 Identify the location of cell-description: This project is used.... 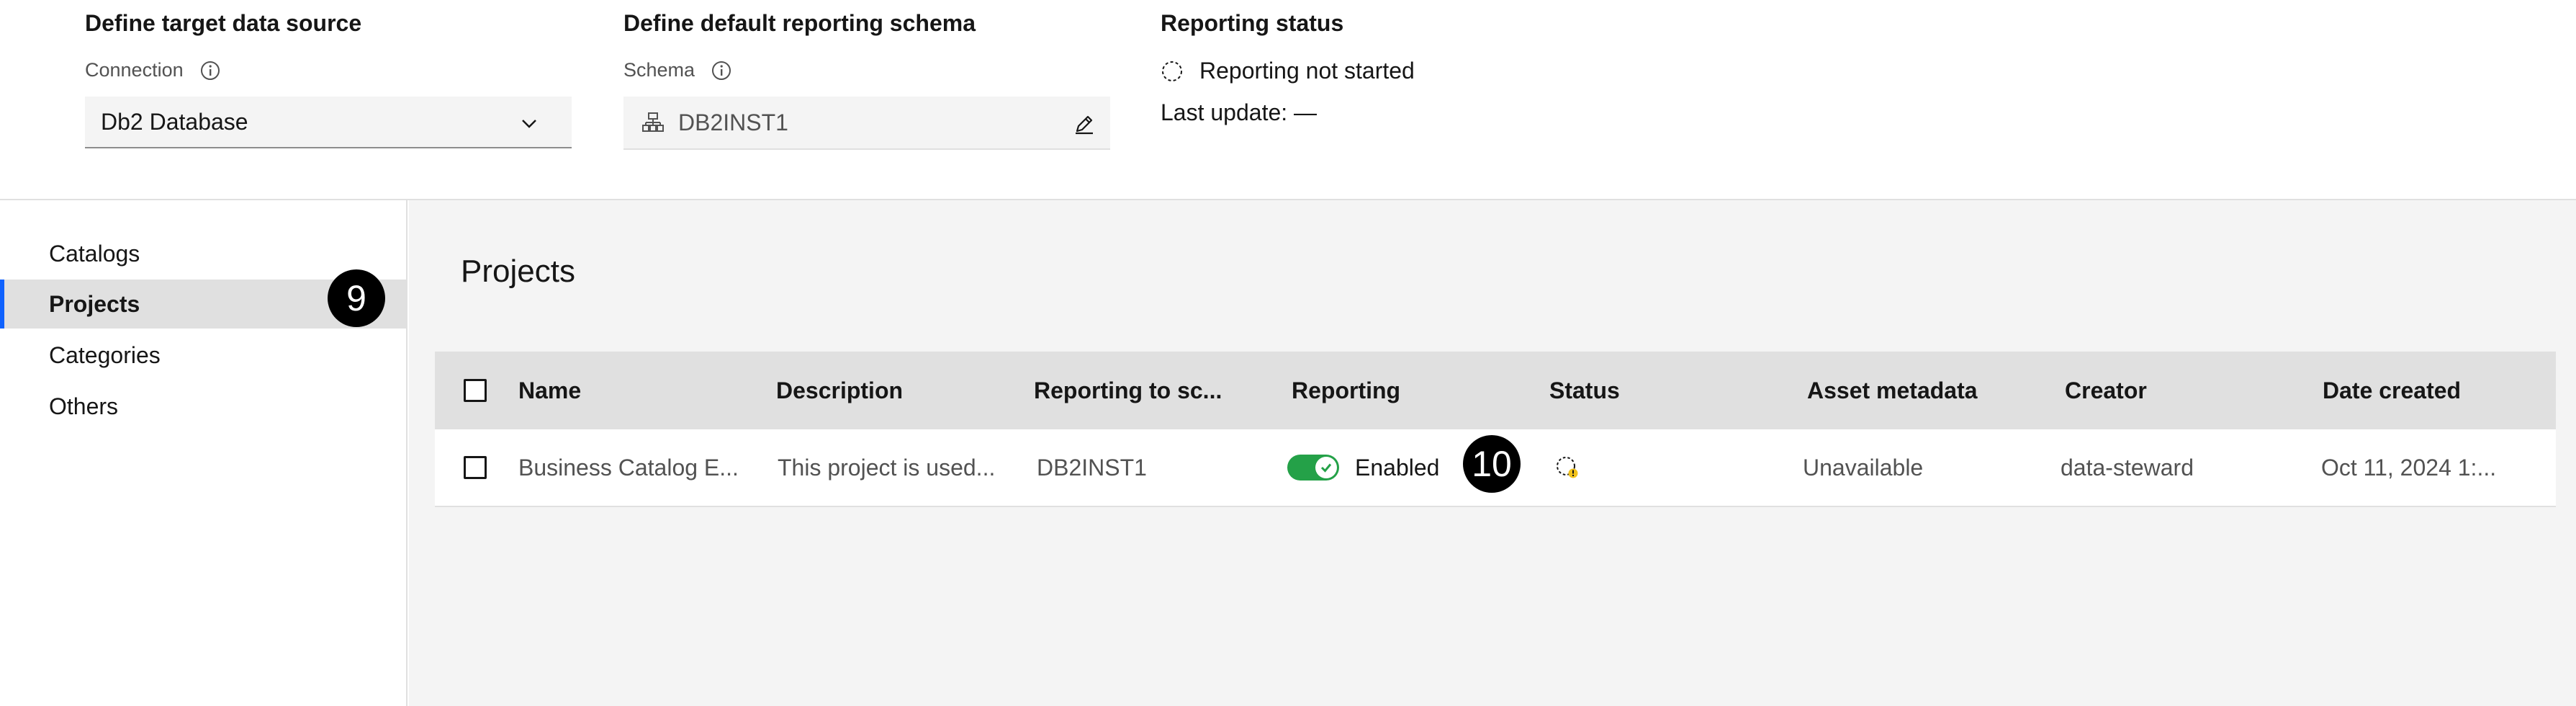
(887, 467).